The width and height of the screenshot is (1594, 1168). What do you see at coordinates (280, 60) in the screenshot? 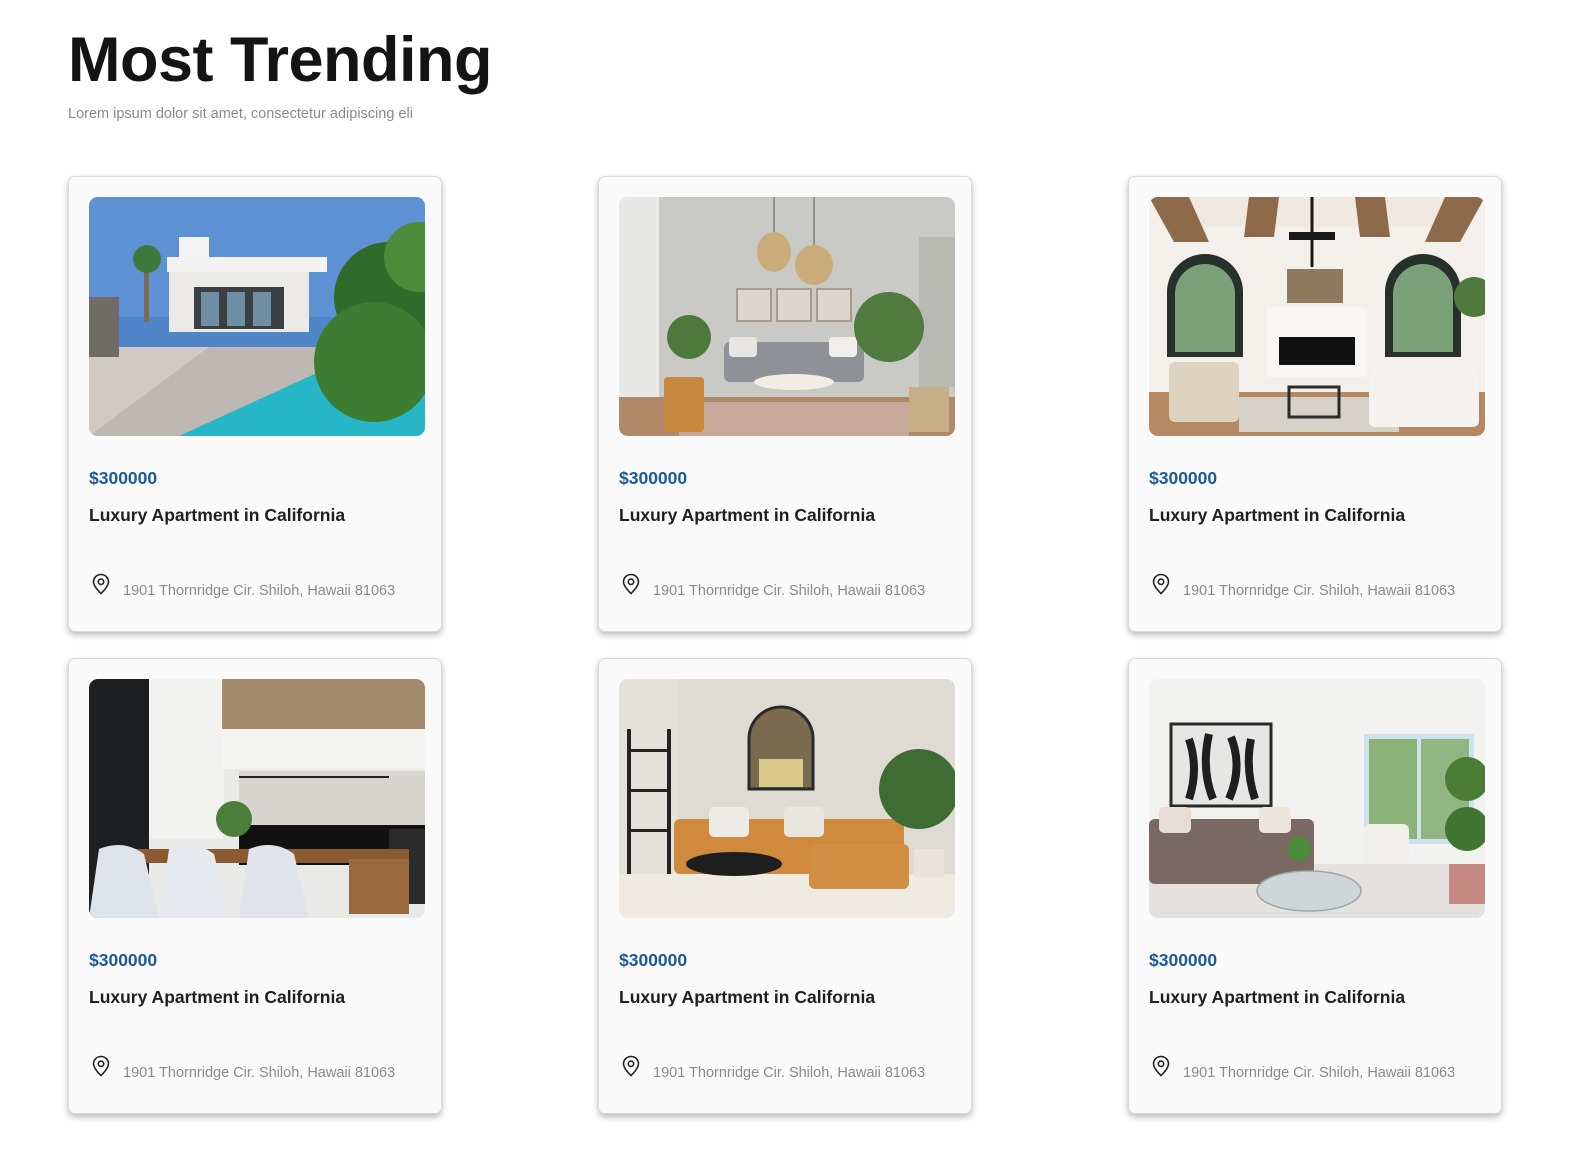
I see `page-title: Most Trending` at bounding box center [280, 60].